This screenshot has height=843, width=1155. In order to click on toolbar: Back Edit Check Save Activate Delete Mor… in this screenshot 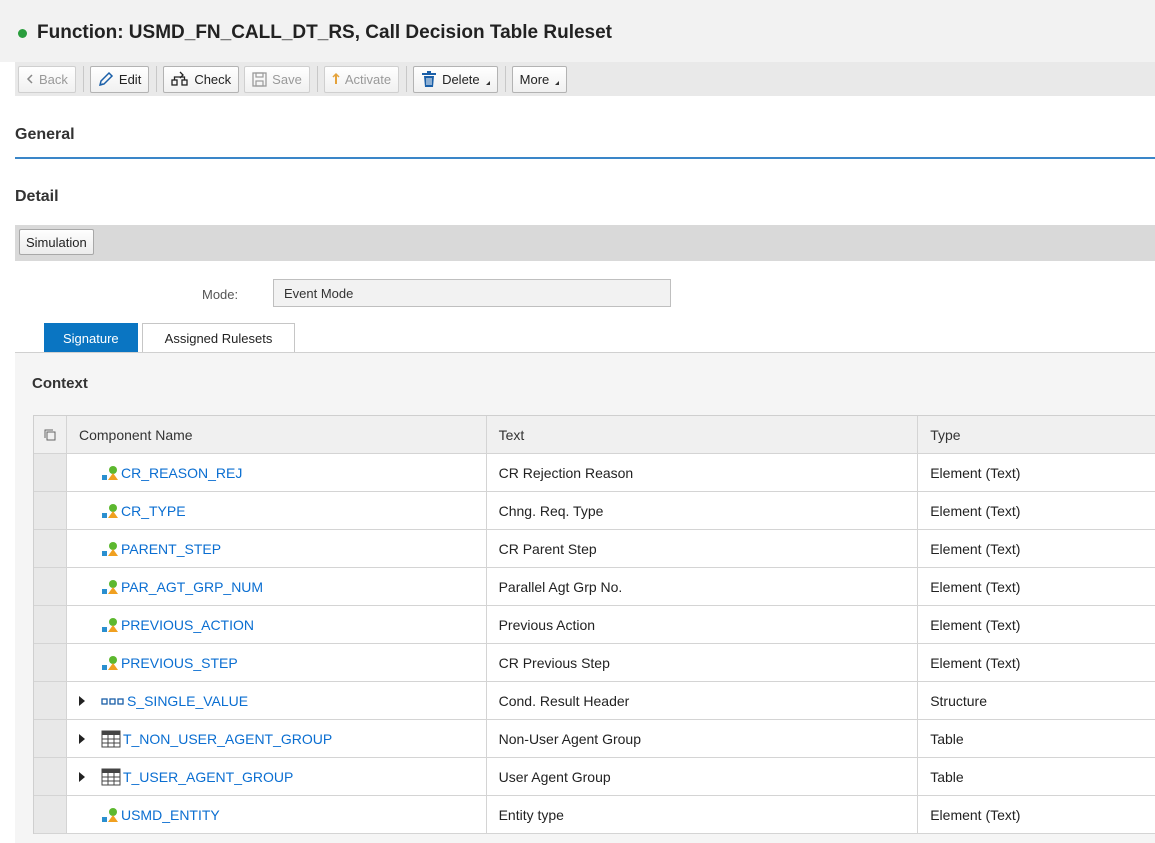, I will do `click(585, 79)`.